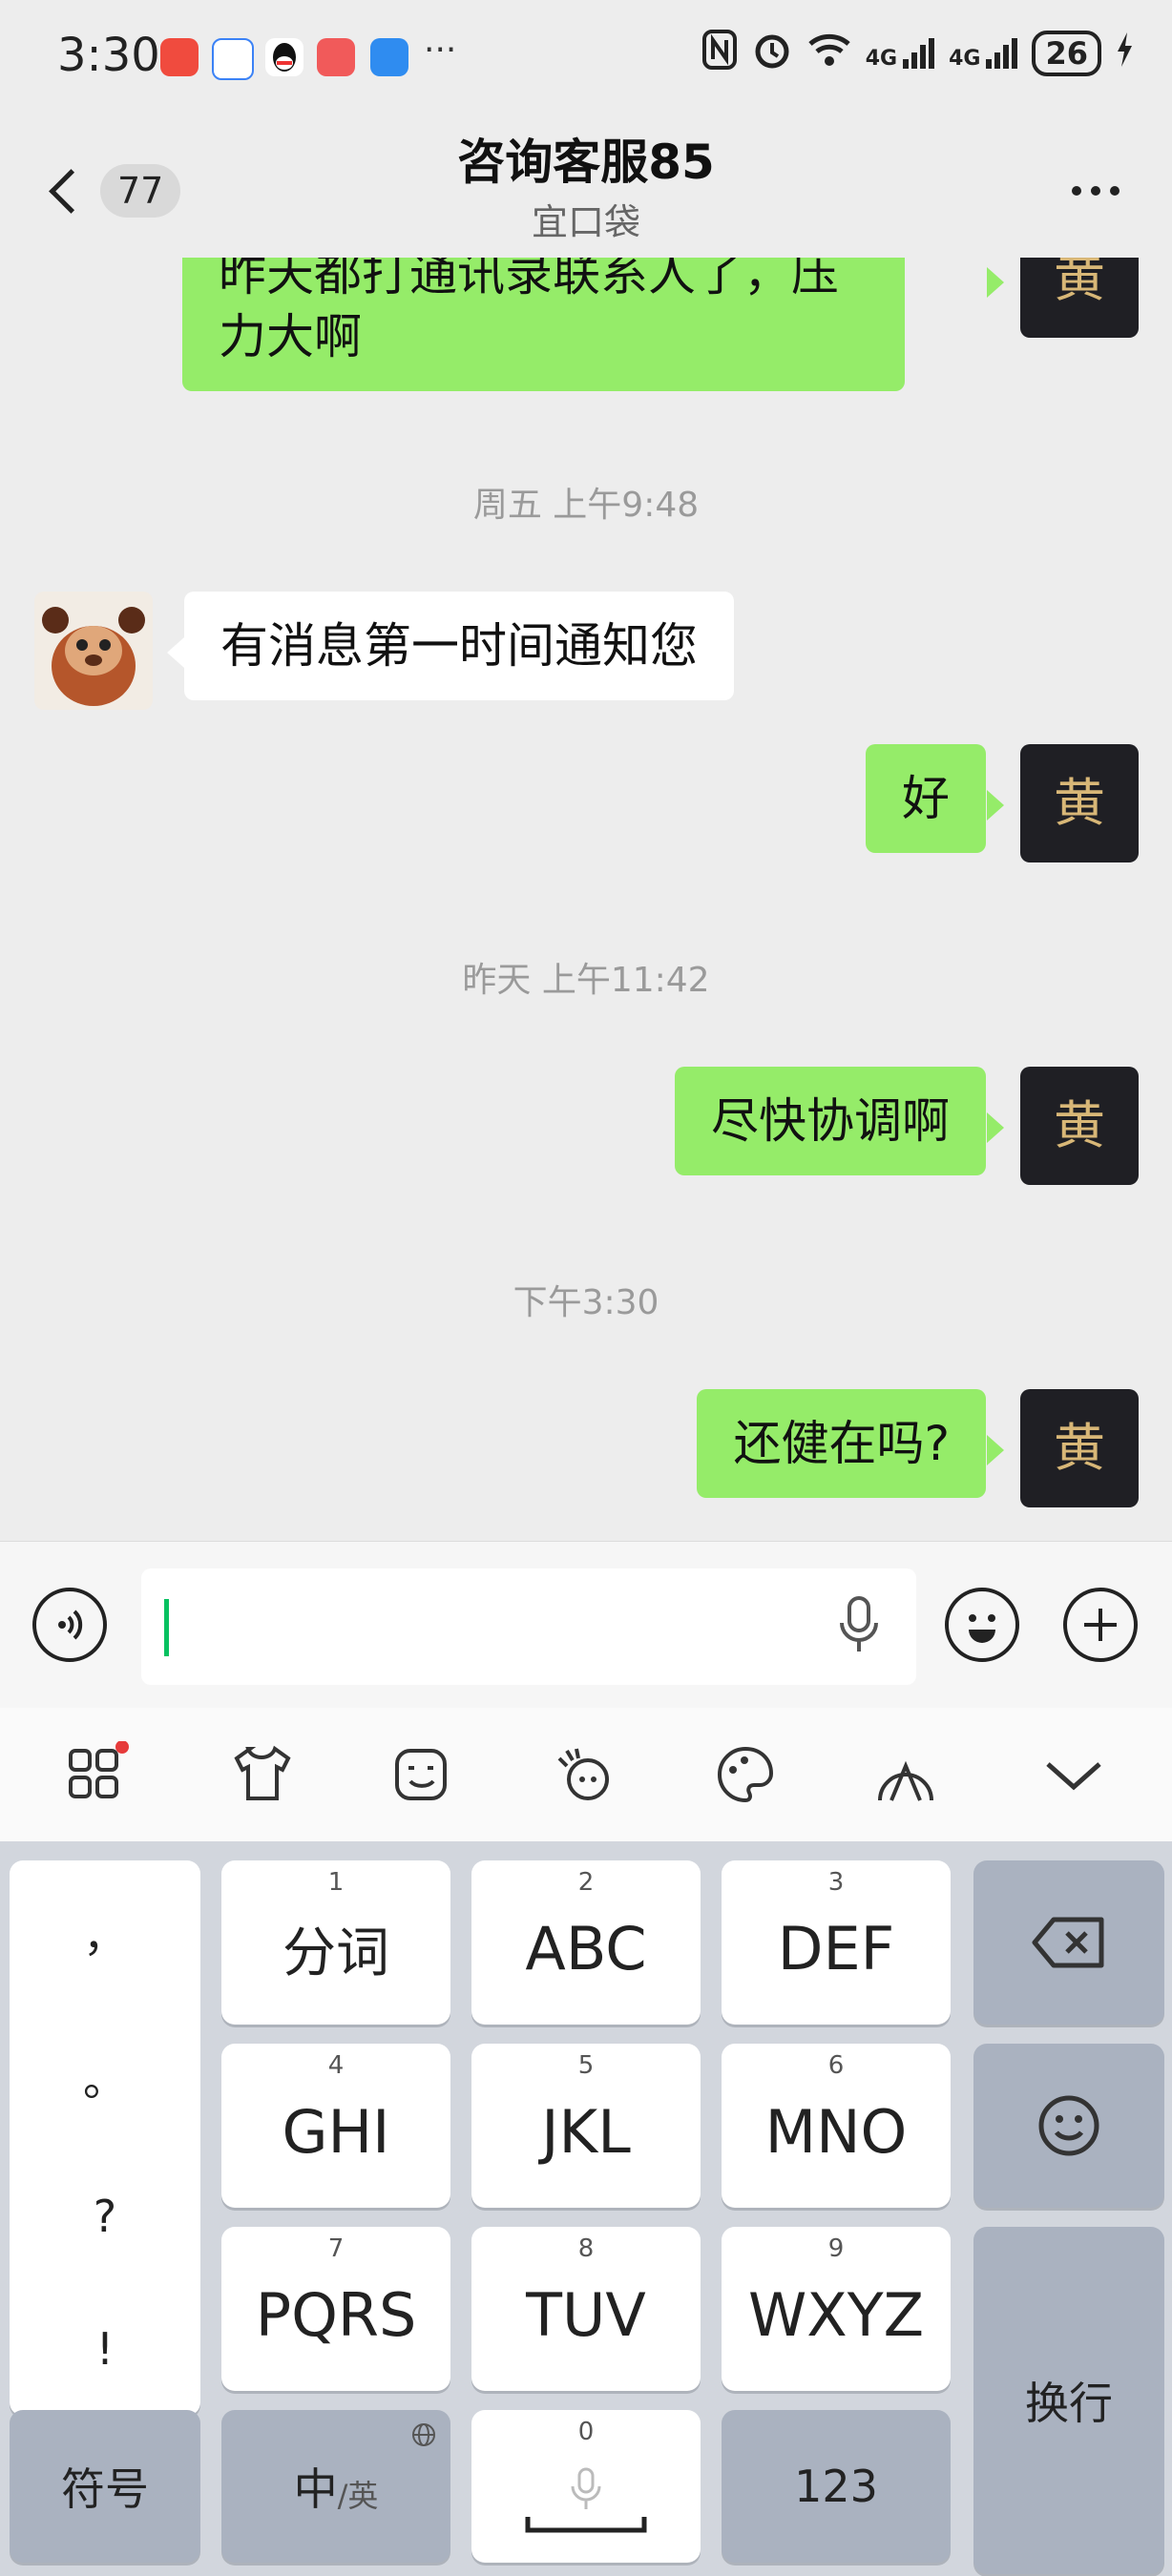 This screenshot has width=1172, height=2576. What do you see at coordinates (358, 2496) in the screenshot?
I see `lang-alt-label: /英` at bounding box center [358, 2496].